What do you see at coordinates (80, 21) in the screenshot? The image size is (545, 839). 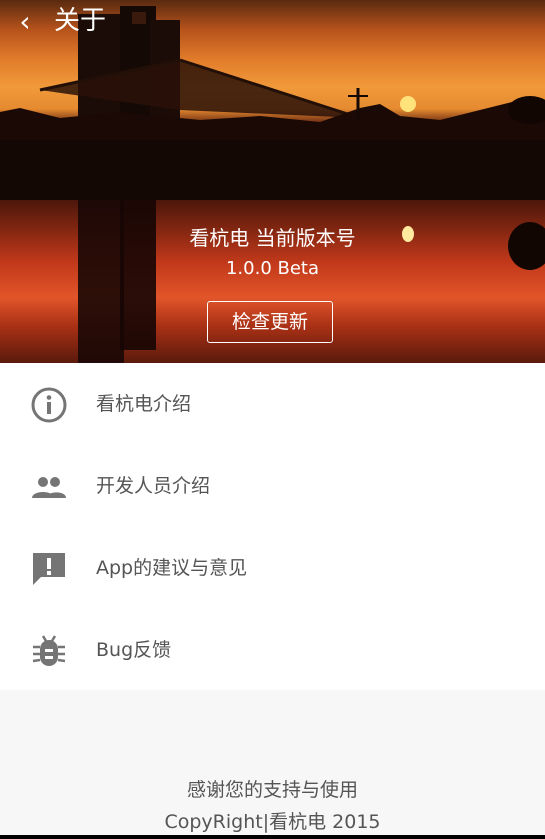 I see `page-title: 关于` at bounding box center [80, 21].